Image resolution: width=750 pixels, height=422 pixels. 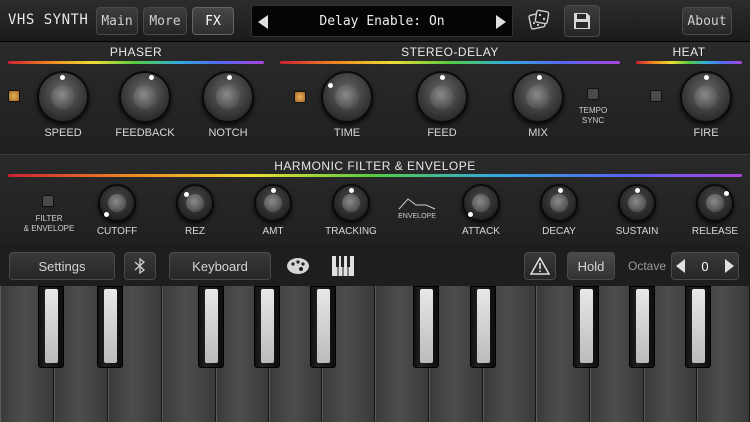 What do you see at coordinates (375, 266) in the screenshot?
I see `bottom-toolbar: Settings Keyboard Hold Octave 0` at bounding box center [375, 266].